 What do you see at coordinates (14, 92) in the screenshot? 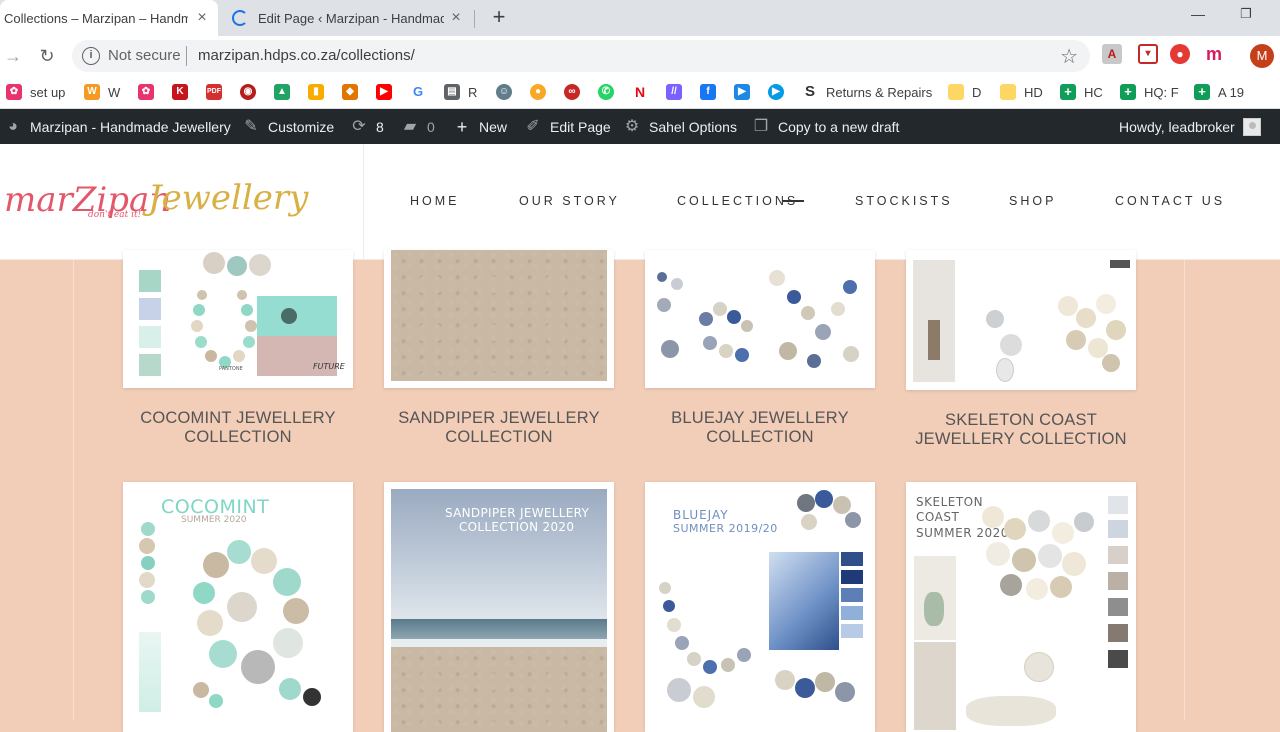
I see `butterfly-icon: ✿` at bounding box center [14, 92].